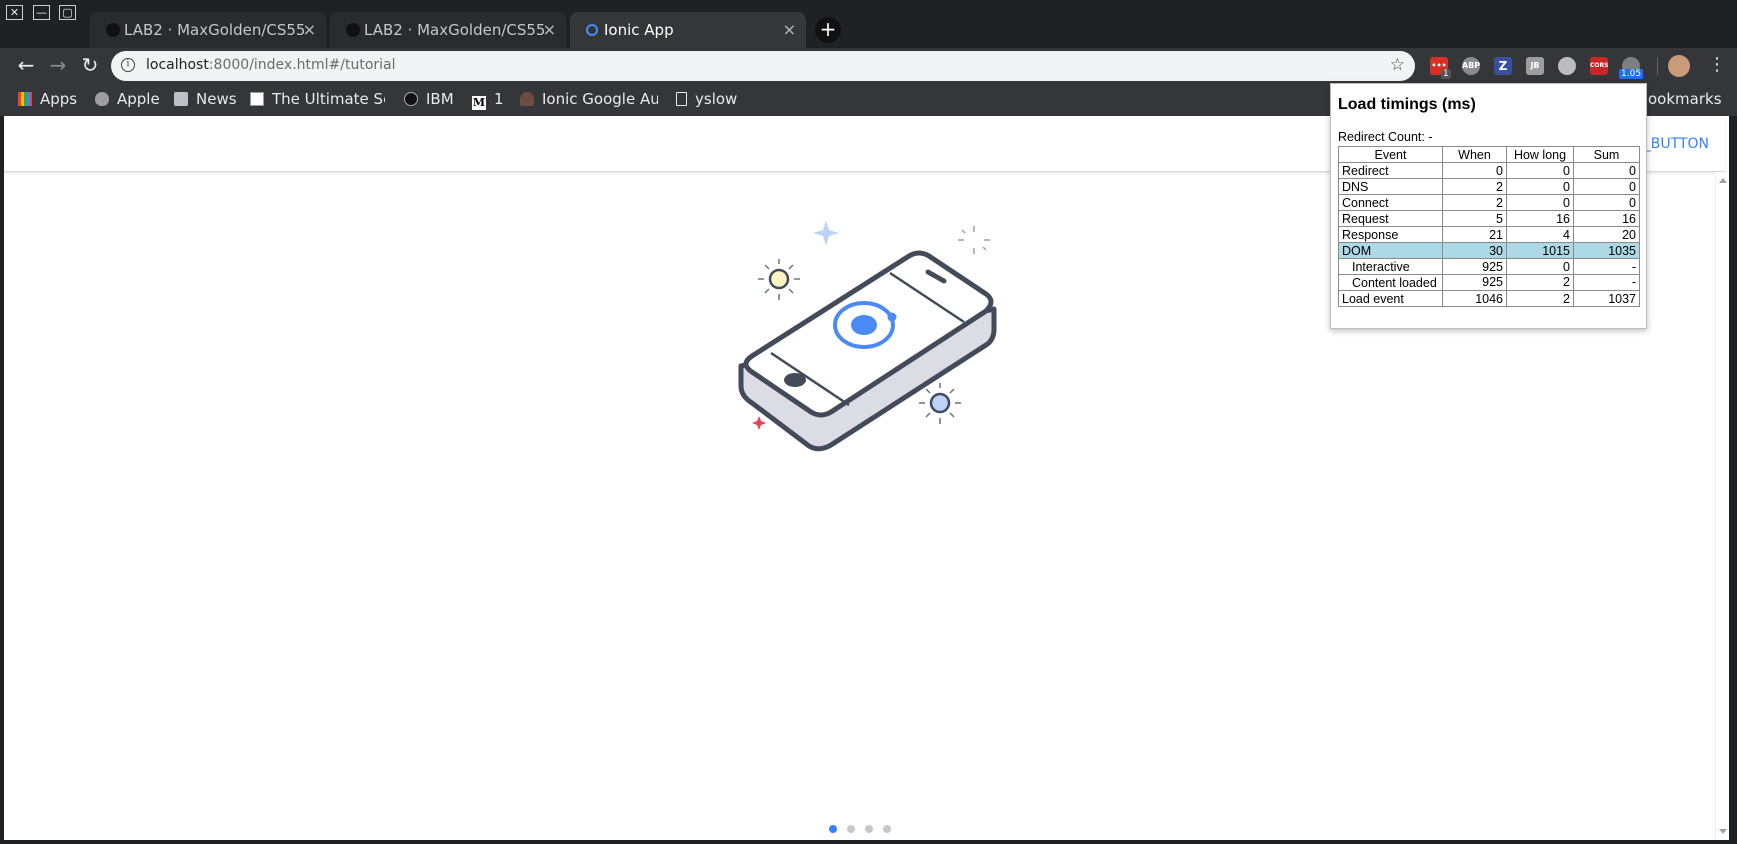 Image resolution: width=1737 pixels, height=844 pixels. I want to click on kebab-menu-icon: ⋮, so click(1717, 65).